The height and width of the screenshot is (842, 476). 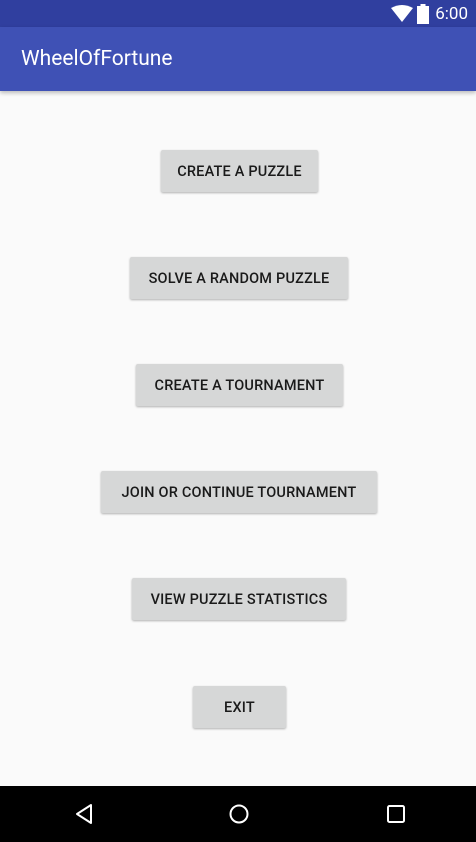 I want to click on create-tournament-button: CREATE A TOURNAMENT, so click(x=239, y=385).